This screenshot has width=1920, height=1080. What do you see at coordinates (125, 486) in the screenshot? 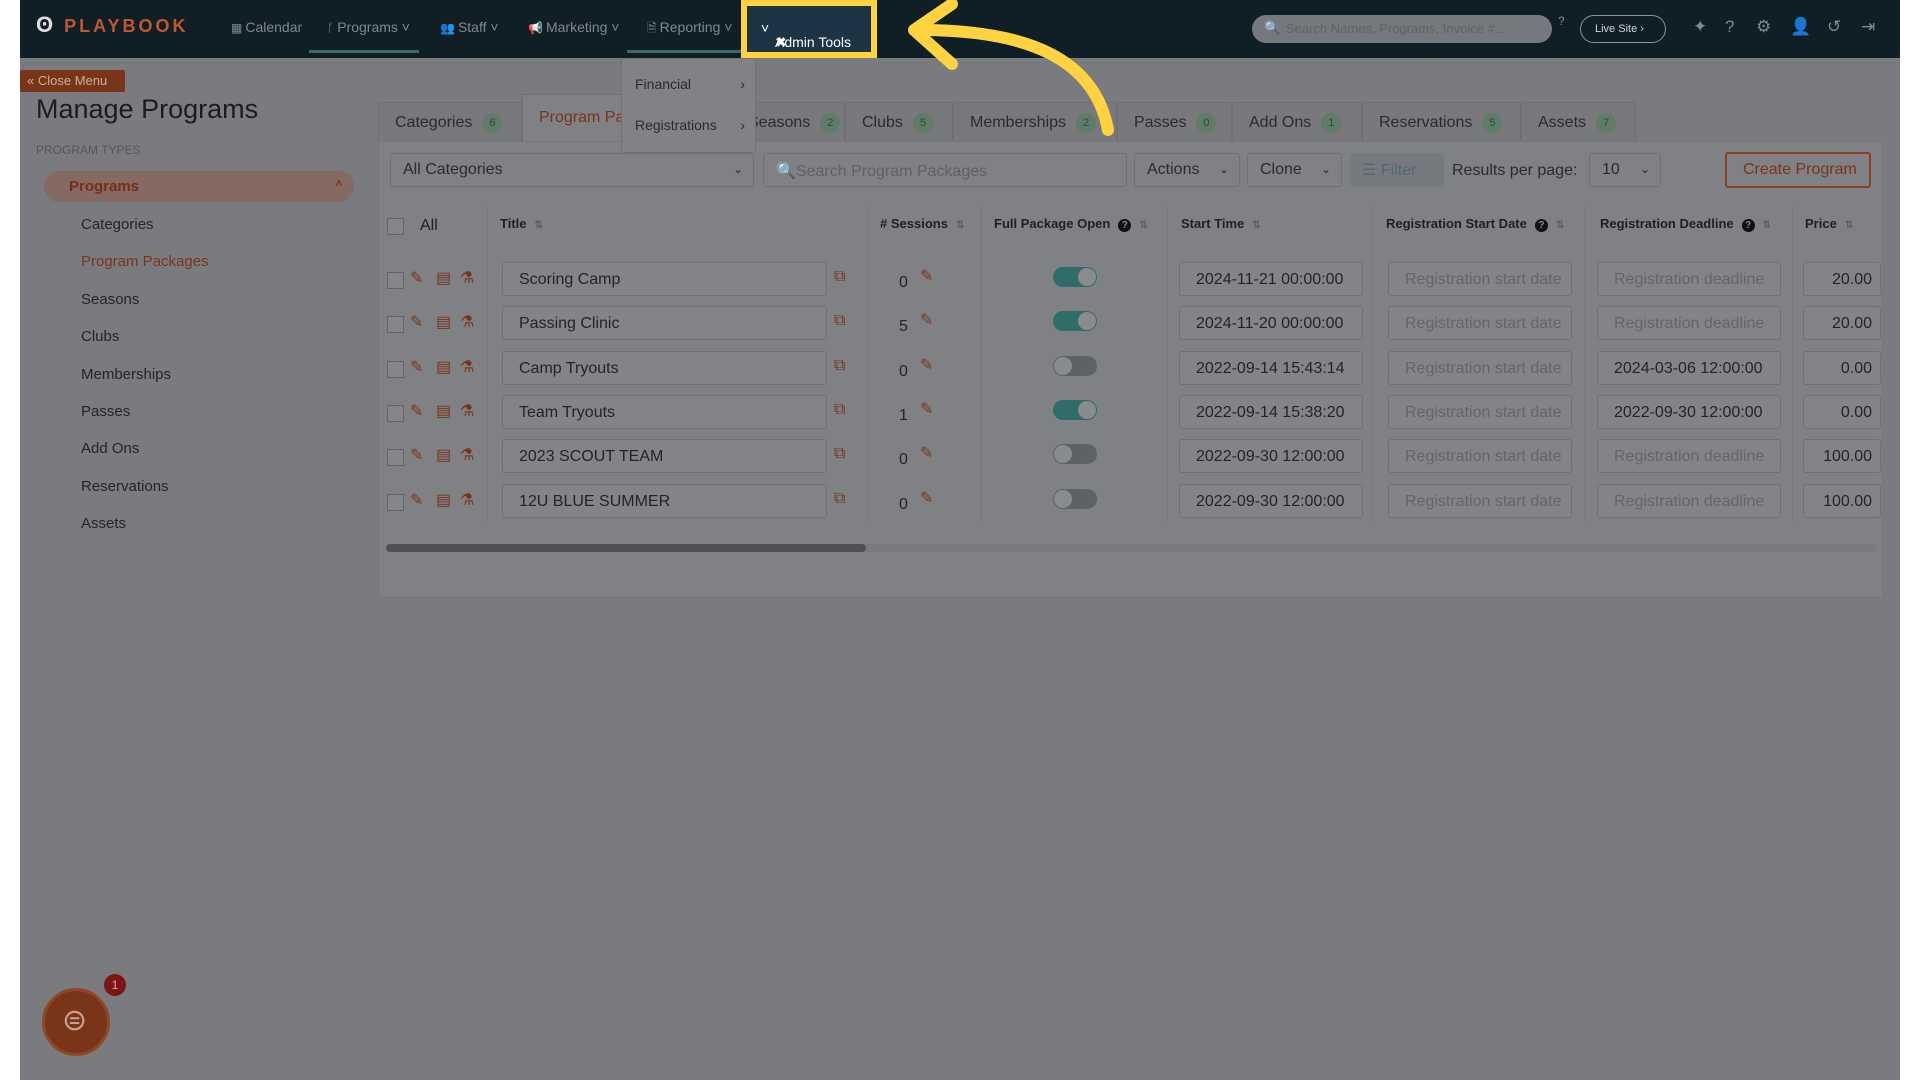
I see `sidebar-item-reservations: Reservations` at bounding box center [125, 486].